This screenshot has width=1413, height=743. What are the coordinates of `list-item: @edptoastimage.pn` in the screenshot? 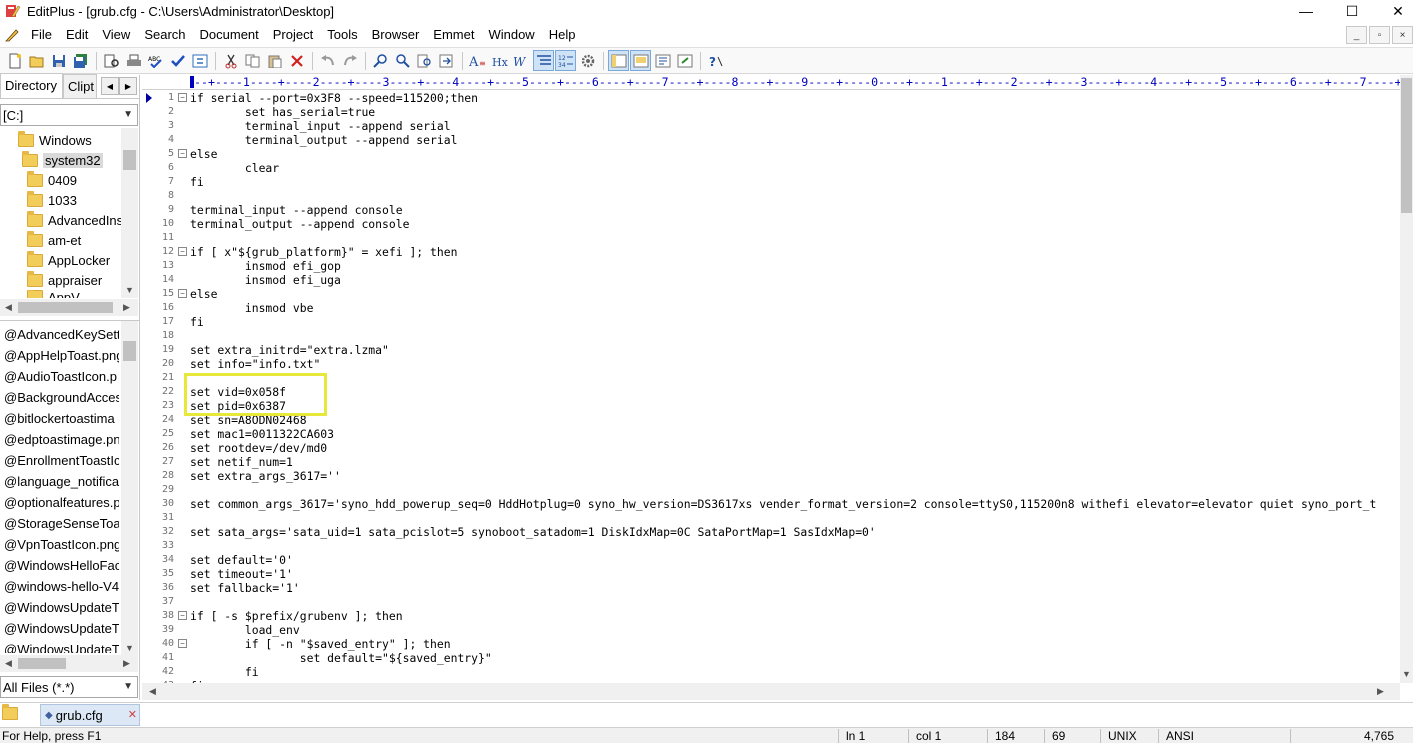 It's located at (61, 439).